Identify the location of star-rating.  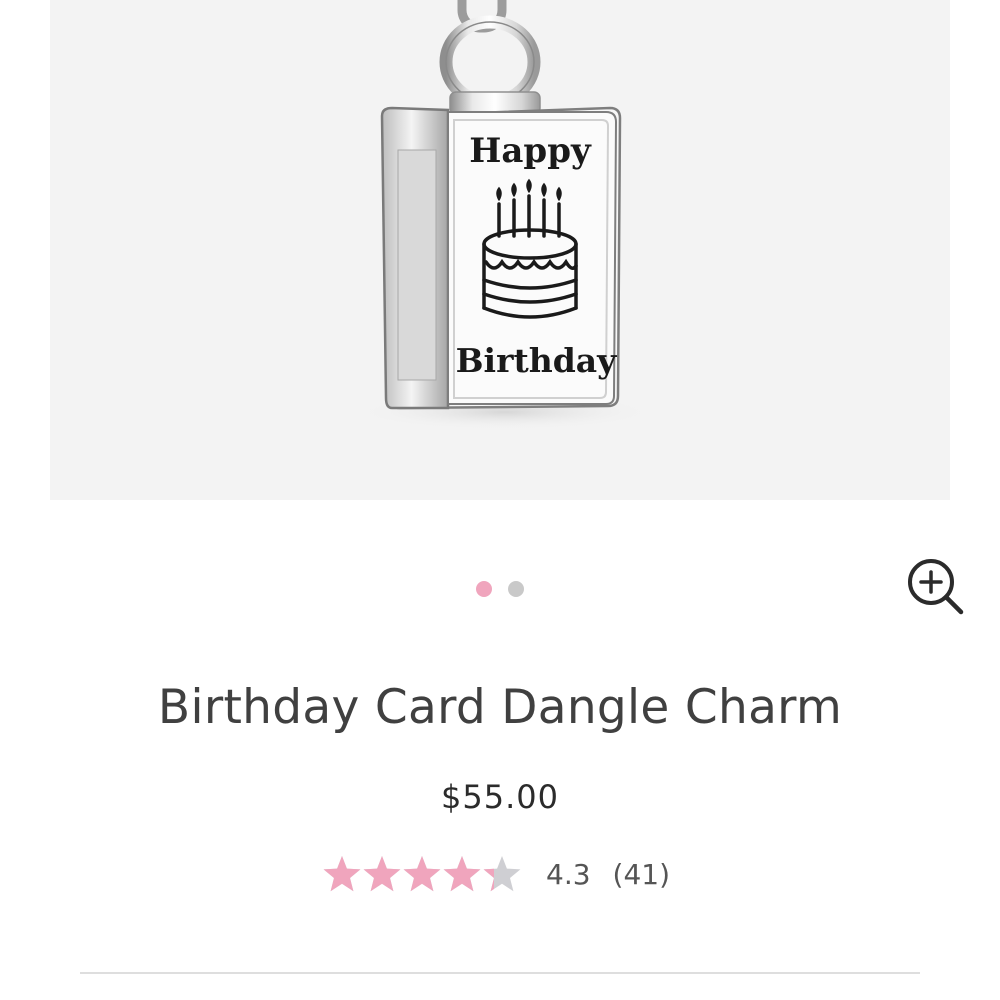
(422, 874).